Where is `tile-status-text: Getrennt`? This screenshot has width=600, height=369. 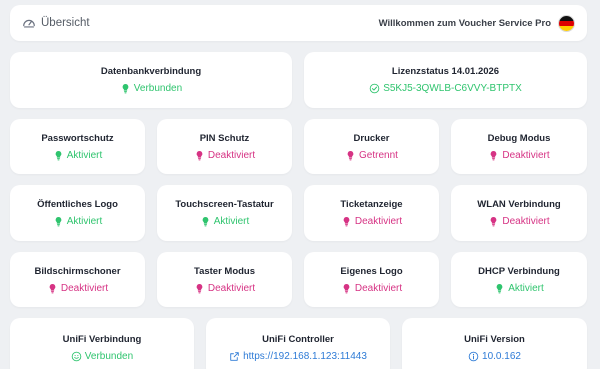 tile-status-text: Getrennt is located at coordinates (378, 155).